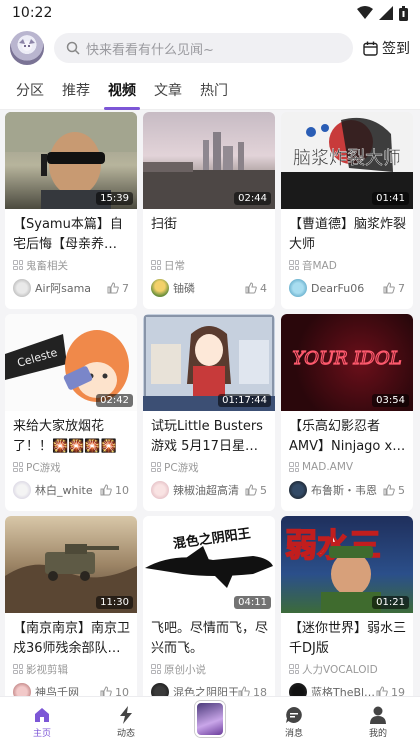  I want to click on video-thumbnail: 11:30, so click(71, 564).